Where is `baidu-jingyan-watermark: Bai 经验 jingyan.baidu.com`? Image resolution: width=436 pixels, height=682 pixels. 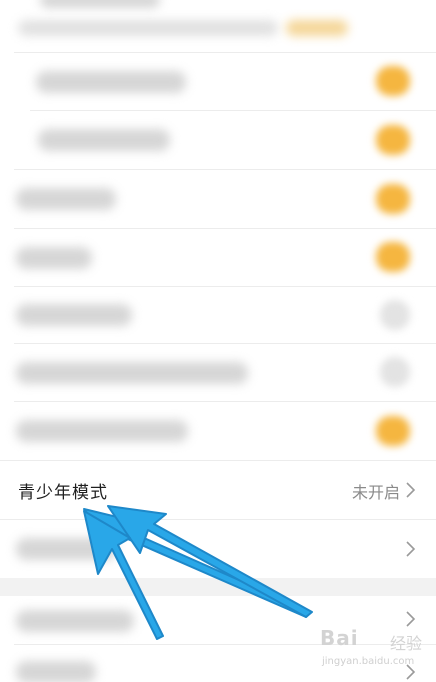 baidu-jingyan-watermark: Bai 经验 jingyan.baidu.com is located at coordinates (373, 649).